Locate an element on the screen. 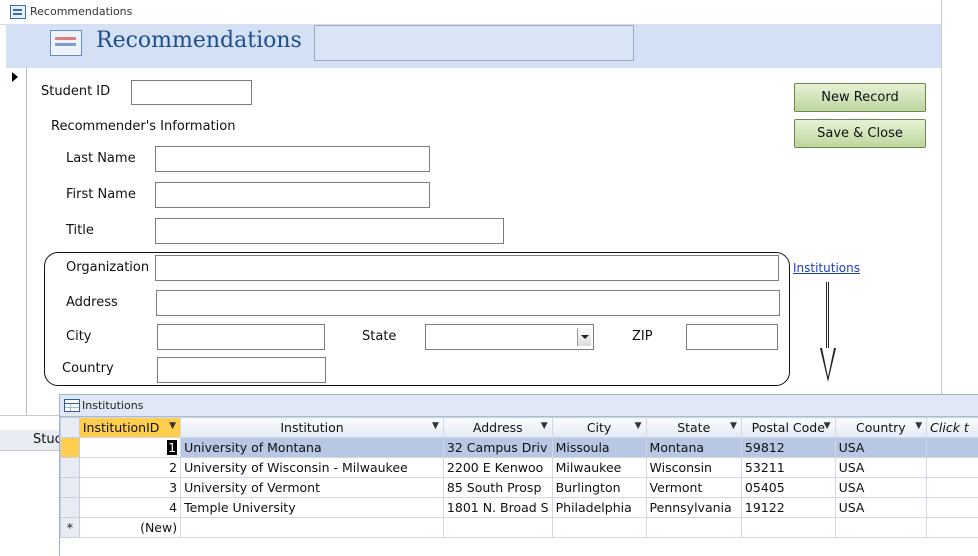 This screenshot has width=978, height=556. form-icon is located at coordinates (18, 12).